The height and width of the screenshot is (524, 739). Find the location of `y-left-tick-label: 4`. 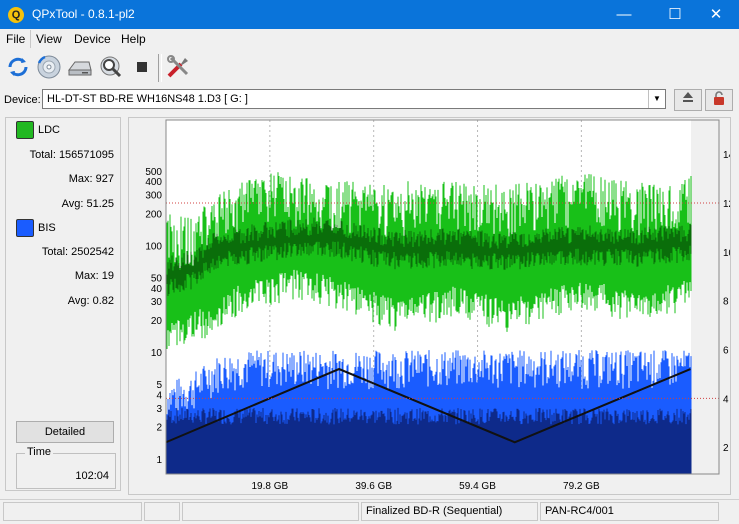

y-left-tick-label: 4 is located at coordinates (159, 396).